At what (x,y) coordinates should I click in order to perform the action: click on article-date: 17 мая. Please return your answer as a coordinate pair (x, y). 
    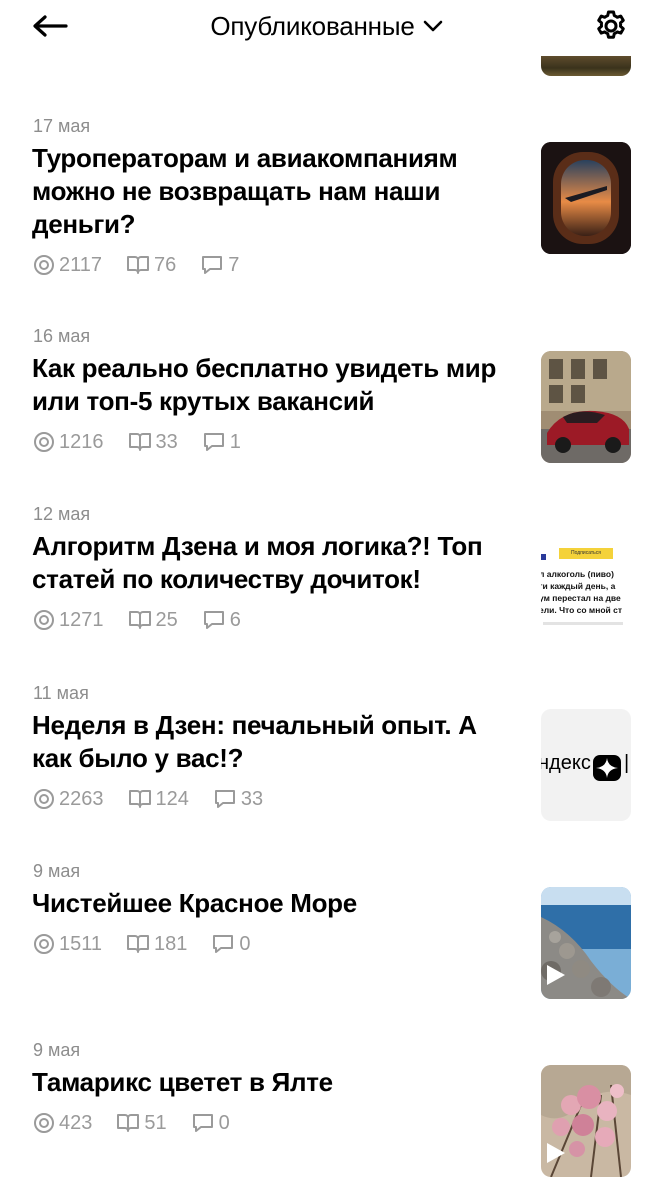
    Looking at the image, I should click on (62, 126).